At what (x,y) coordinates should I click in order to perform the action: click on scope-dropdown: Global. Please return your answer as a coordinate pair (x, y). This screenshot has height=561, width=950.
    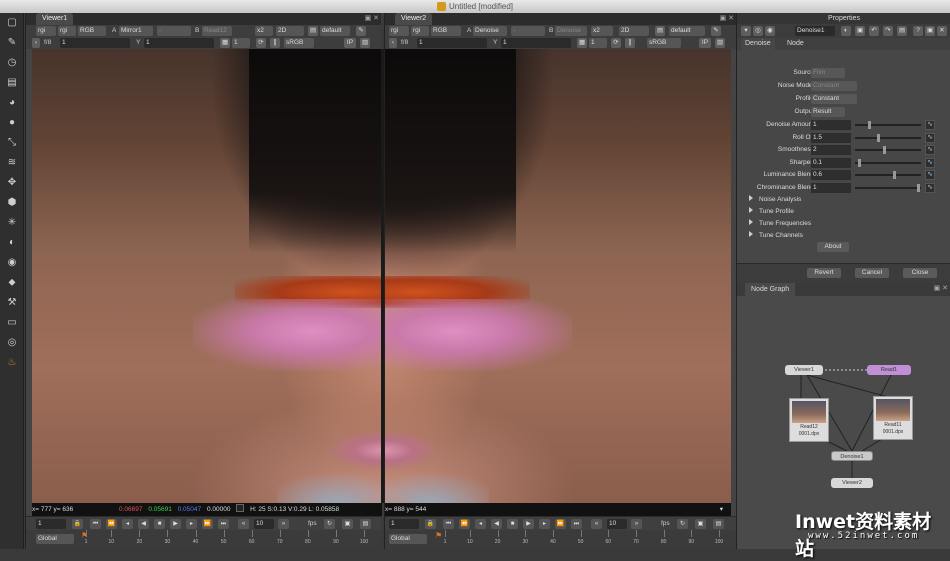
    Looking at the image, I should click on (408, 539).